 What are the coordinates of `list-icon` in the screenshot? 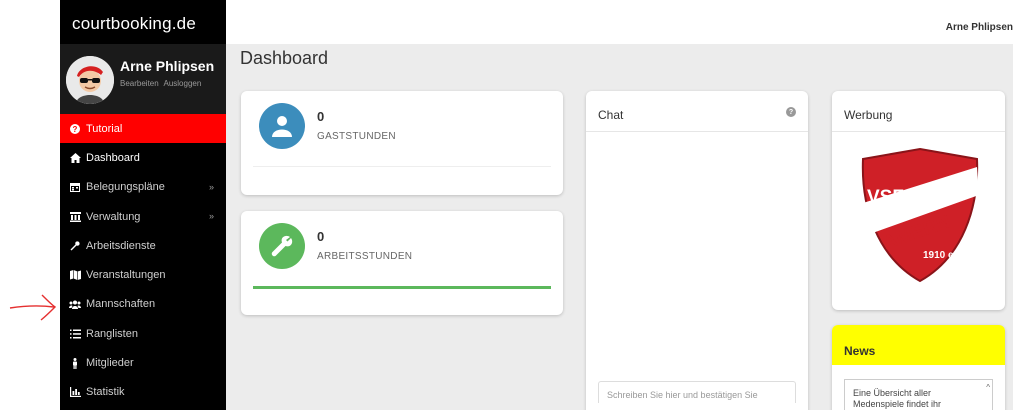 It's located at (75, 334).